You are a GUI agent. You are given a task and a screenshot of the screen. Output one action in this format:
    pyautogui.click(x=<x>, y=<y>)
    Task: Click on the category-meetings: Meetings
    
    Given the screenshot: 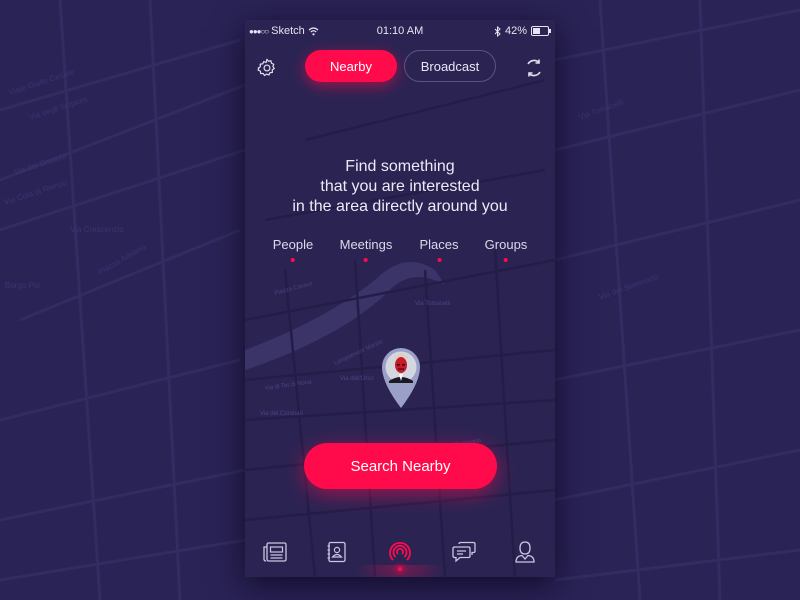 What is the action you would take?
    pyautogui.click(x=366, y=249)
    